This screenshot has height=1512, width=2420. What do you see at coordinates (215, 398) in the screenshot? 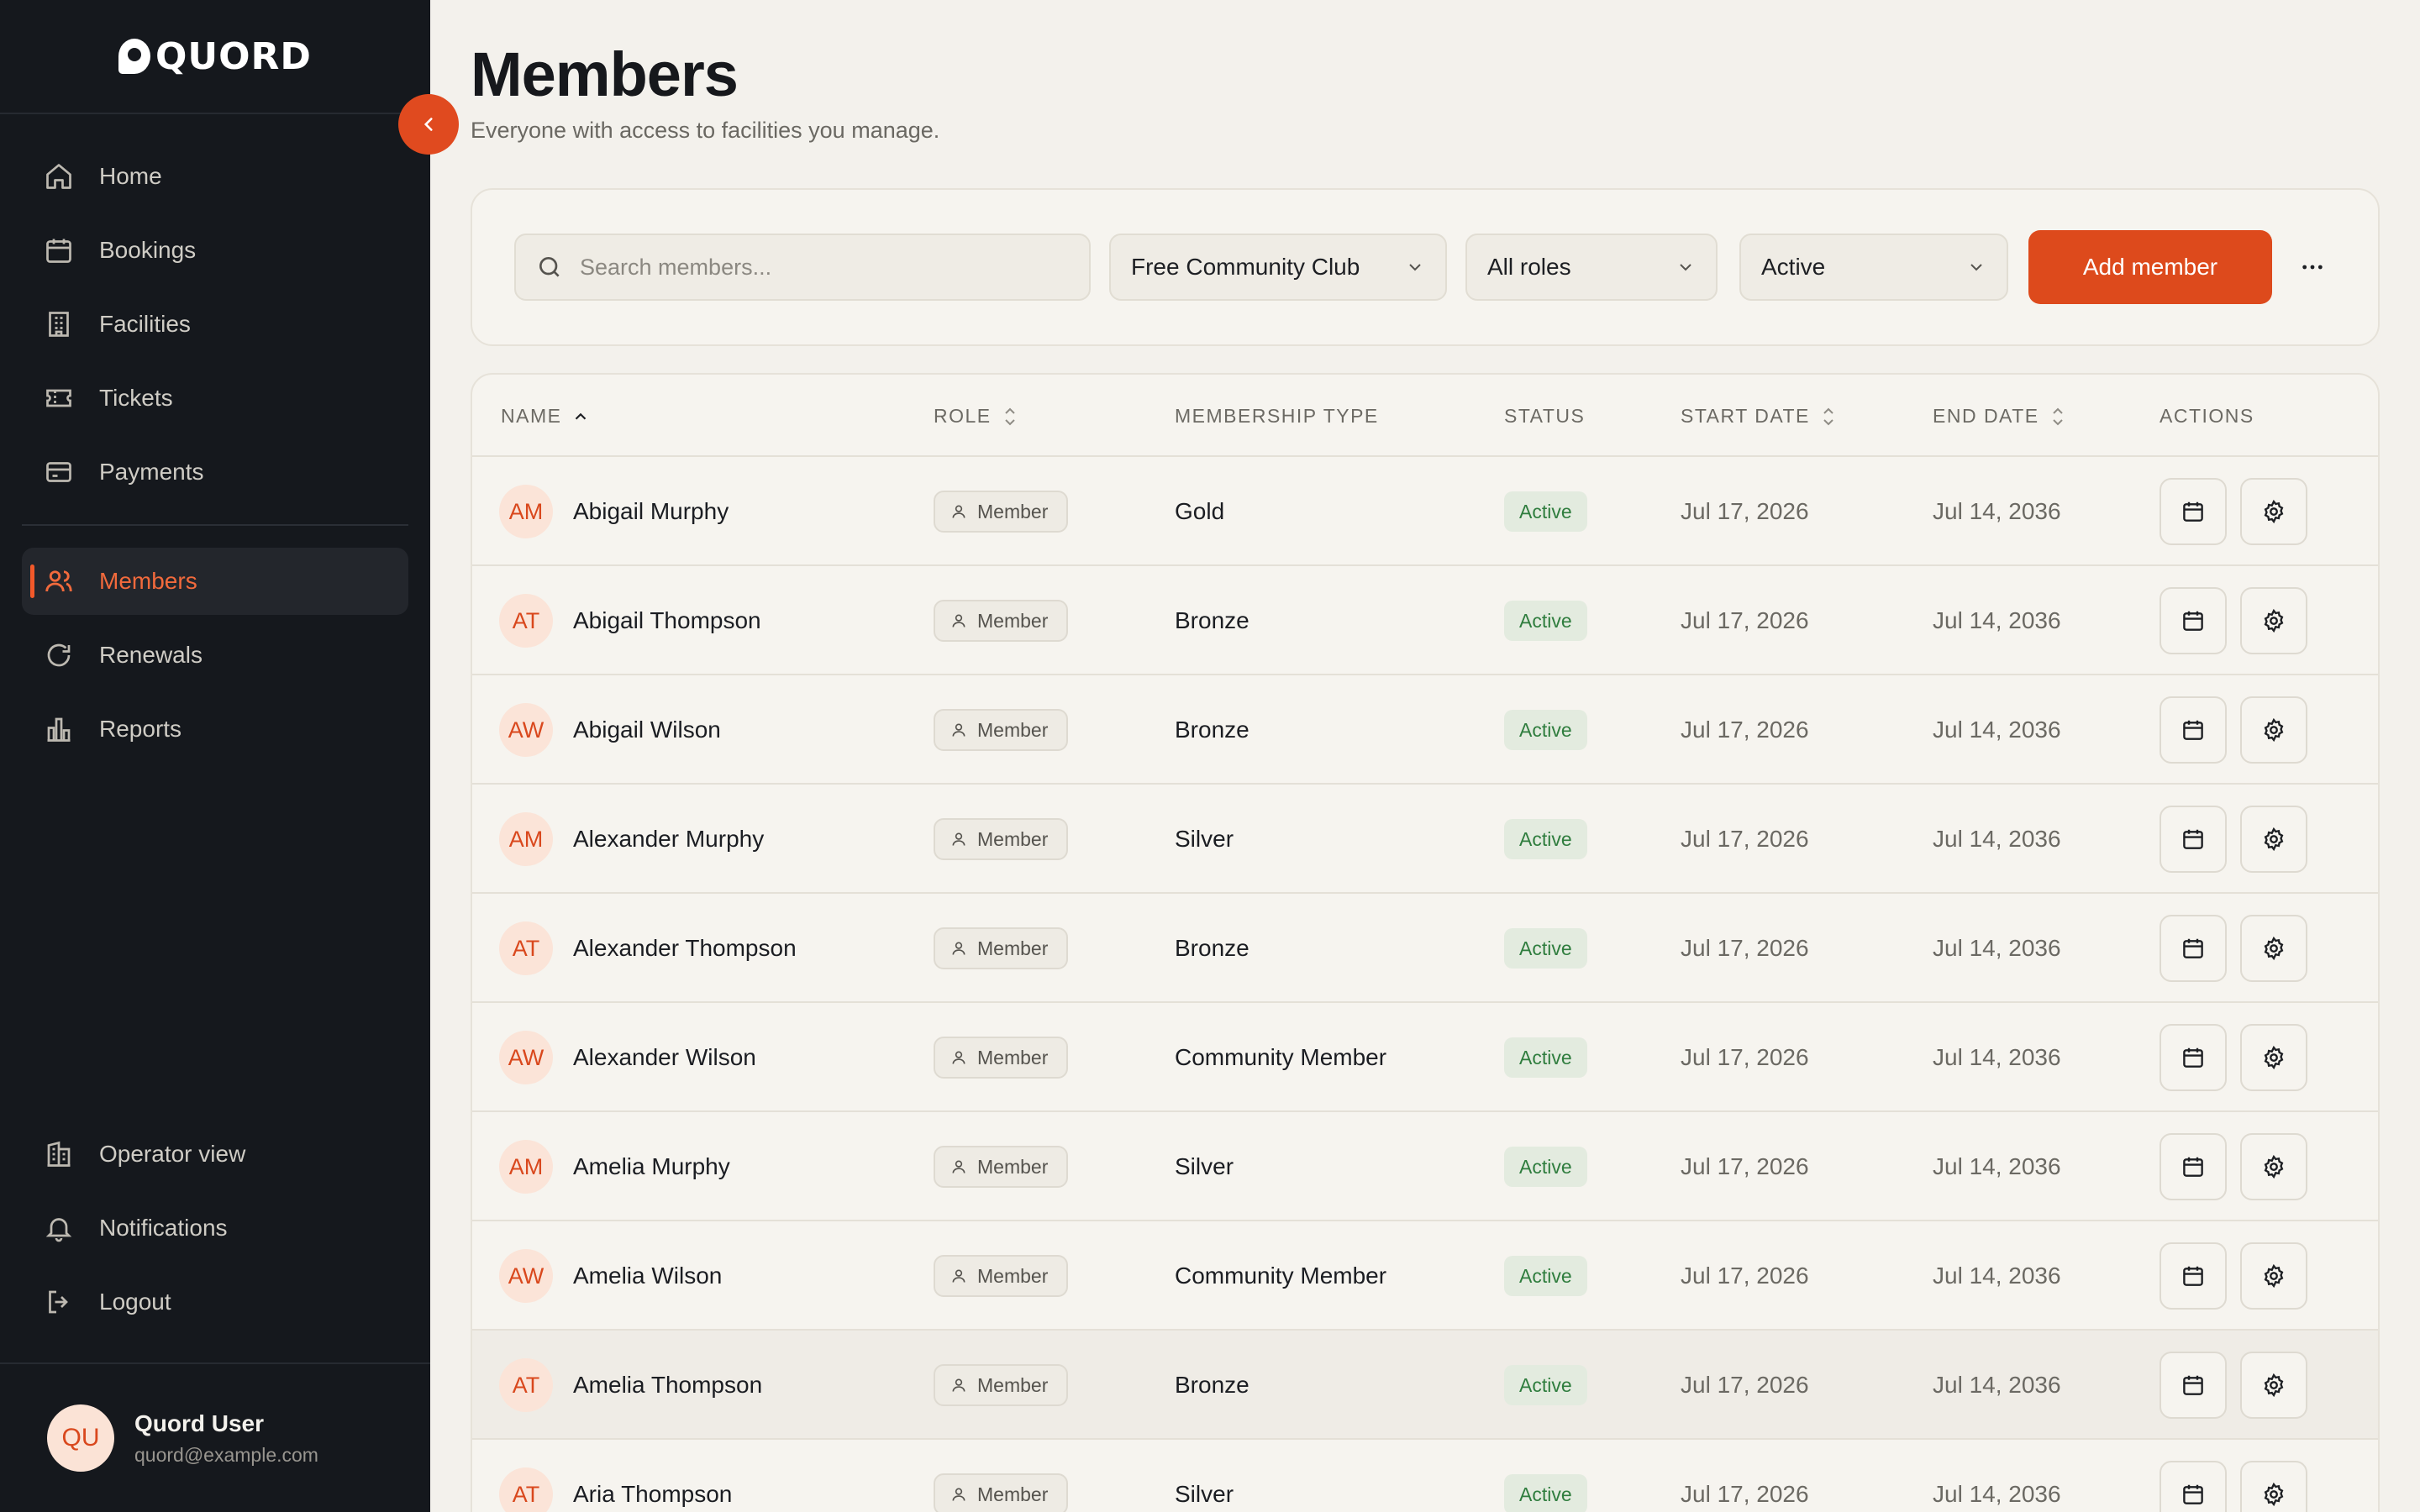
I see `sidebar-item-tickets: Tickets` at bounding box center [215, 398].